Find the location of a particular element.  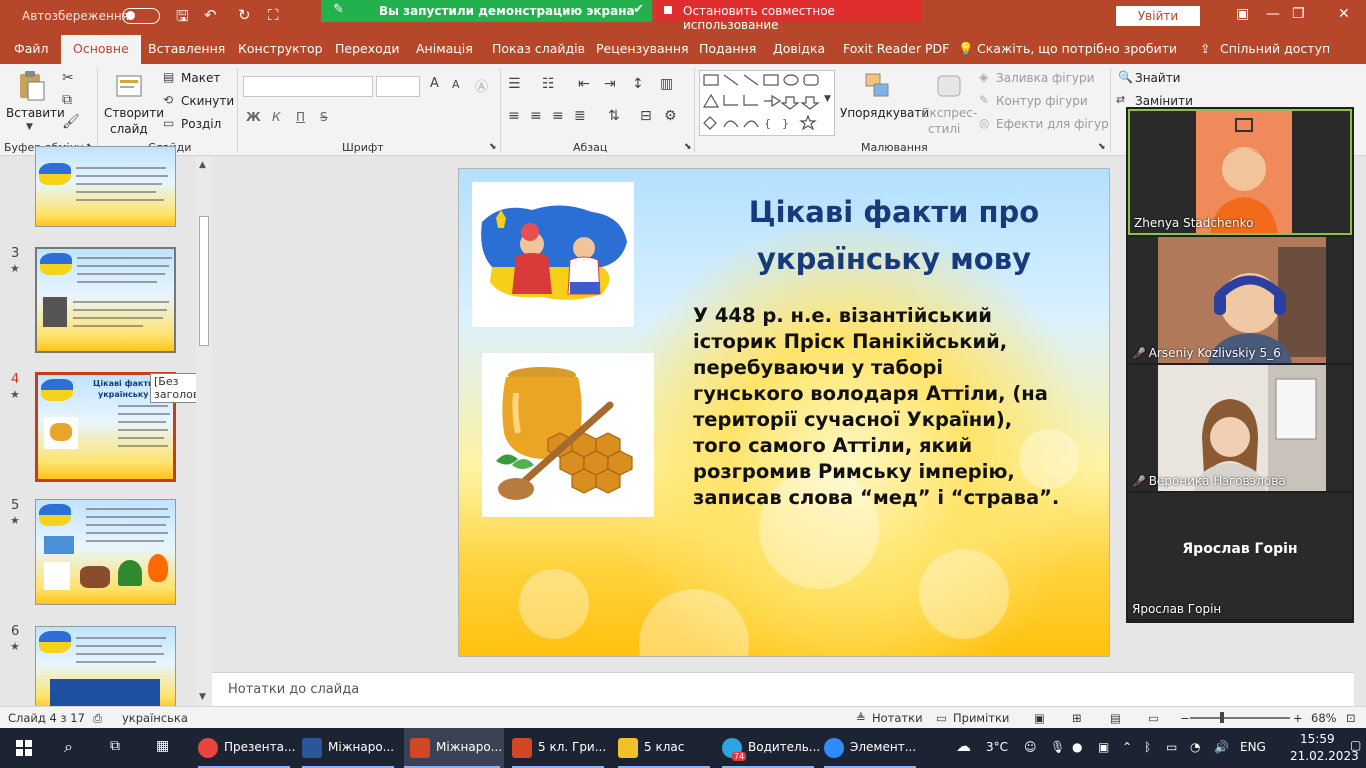

section-button: Розділ is located at coordinates (201, 124).